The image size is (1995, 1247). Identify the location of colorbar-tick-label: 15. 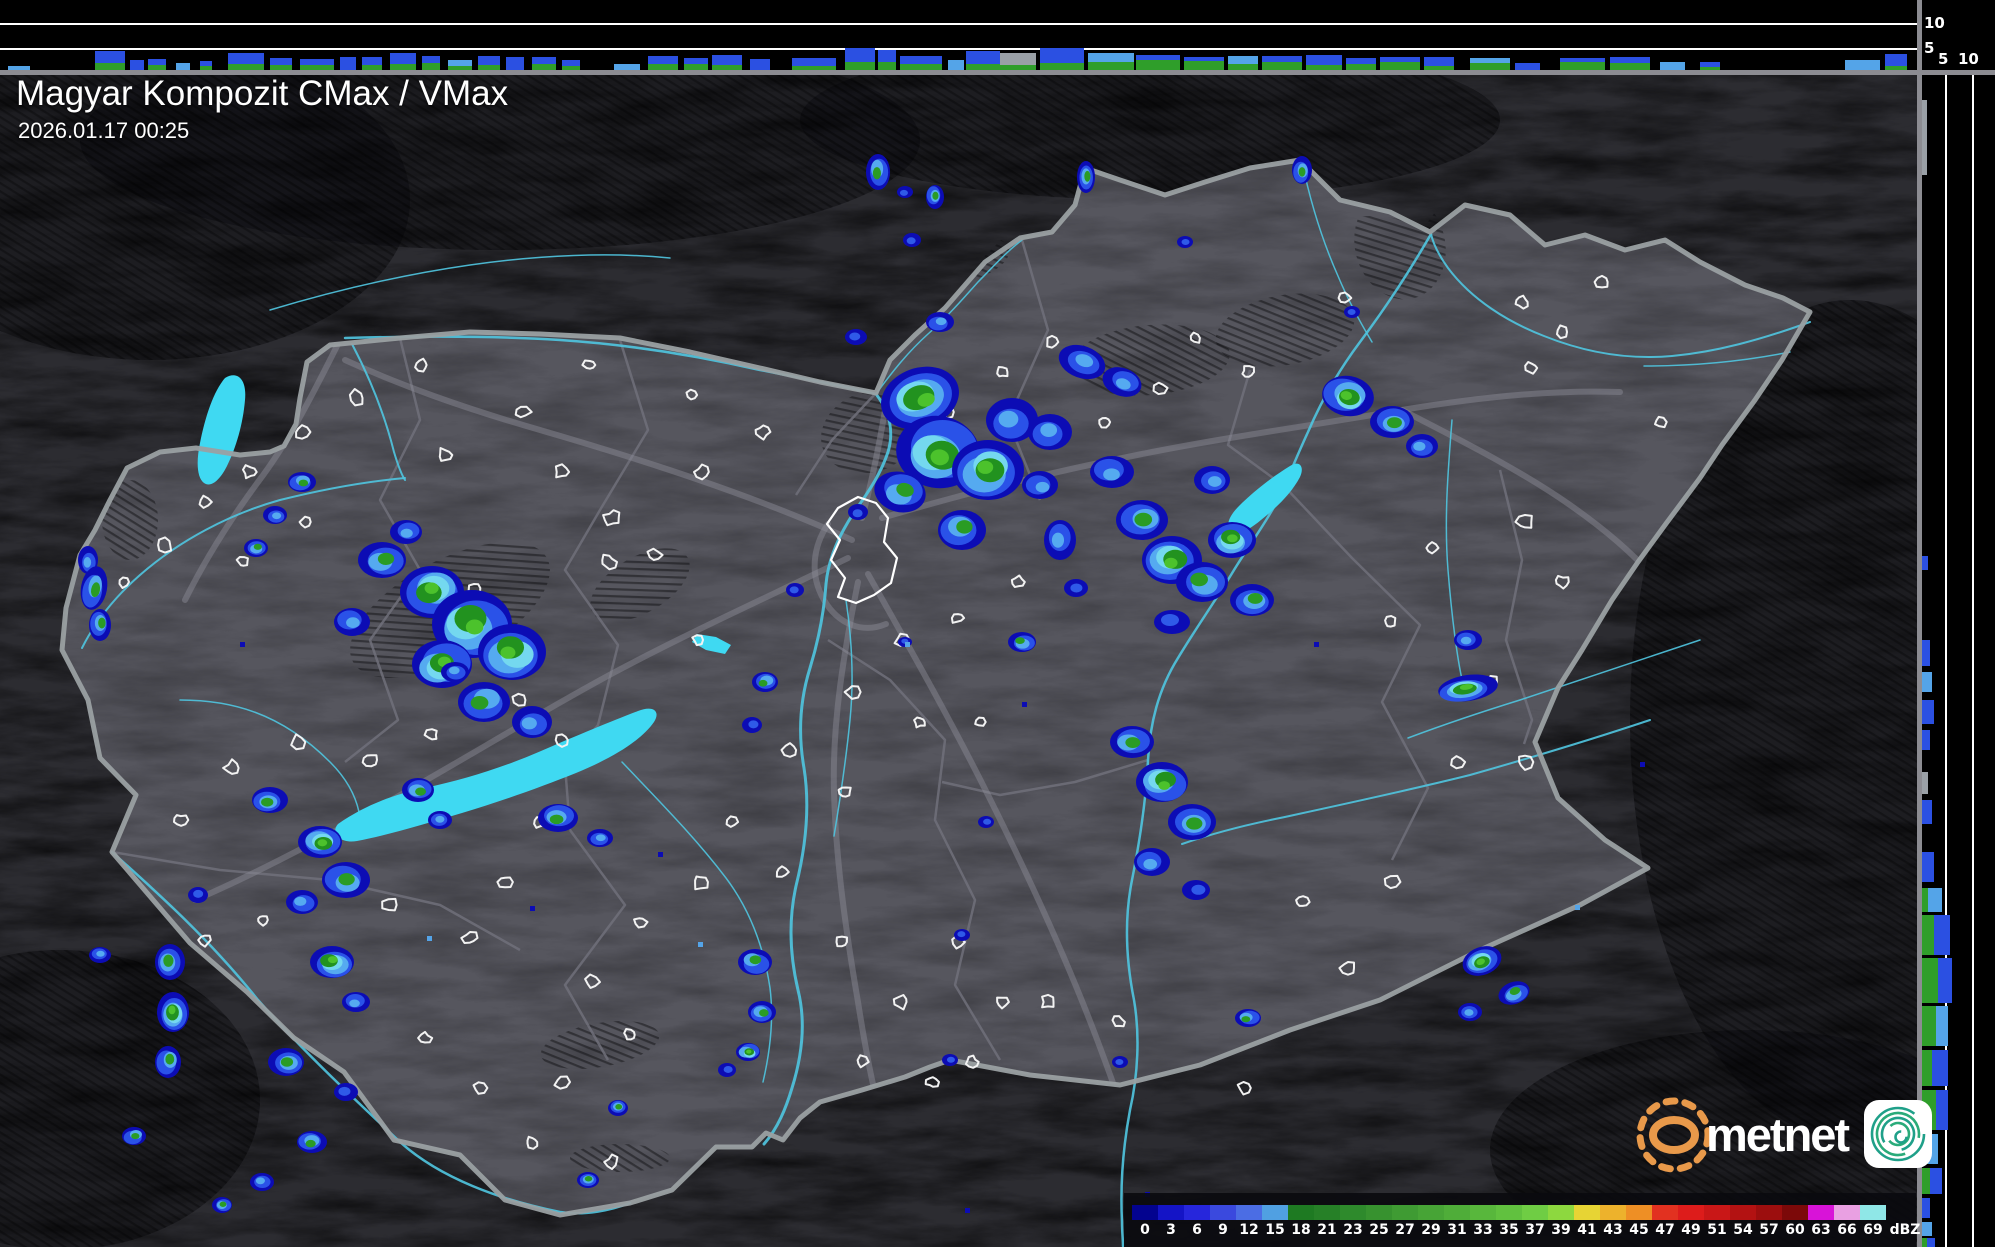
(1275, 1230).